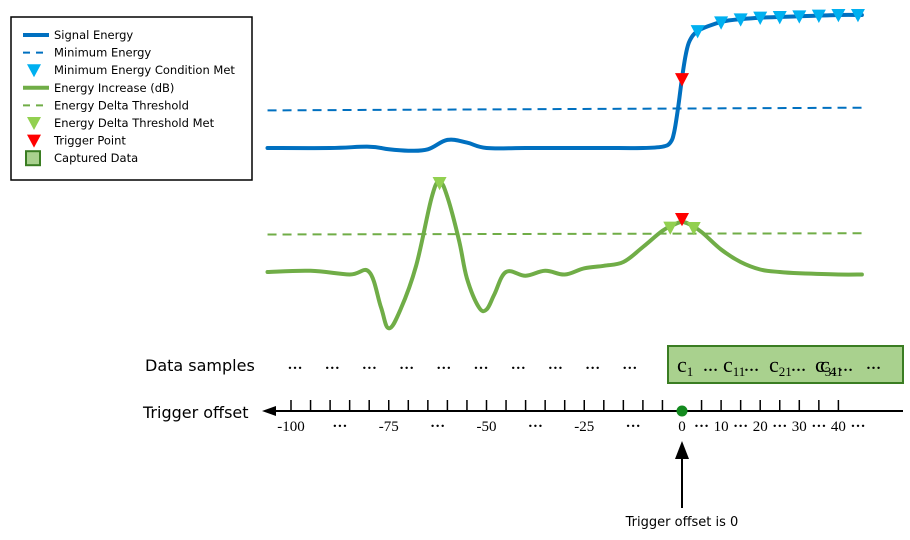  Describe the element at coordinates (799, 427) in the screenshot. I see `axis-tick-label: 30` at that location.